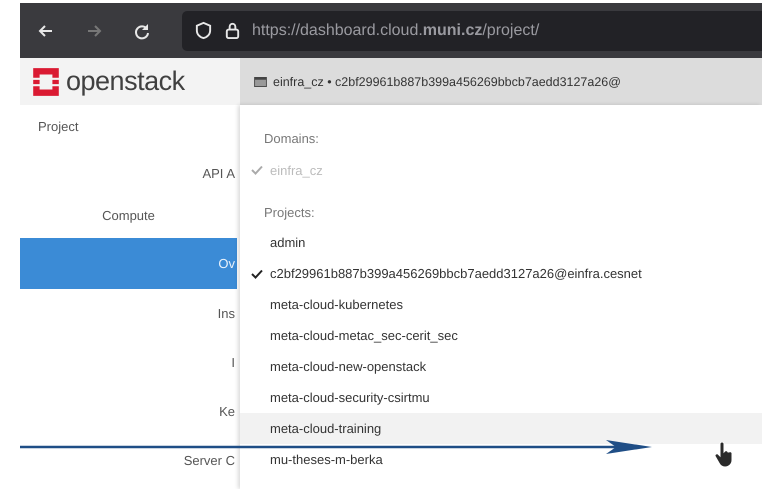  What do you see at coordinates (501, 335) in the screenshot?
I see `menu-item: meta-cloud-metac_sec-cerit_sec` at bounding box center [501, 335].